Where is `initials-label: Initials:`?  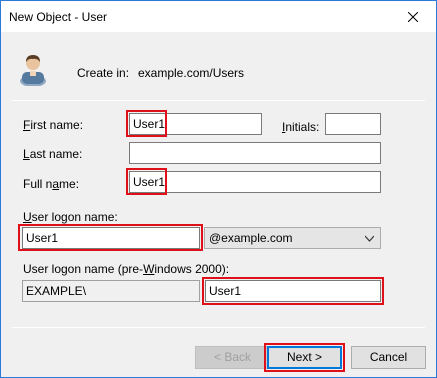
initials-label: Initials: is located at coordinates (301, 127).